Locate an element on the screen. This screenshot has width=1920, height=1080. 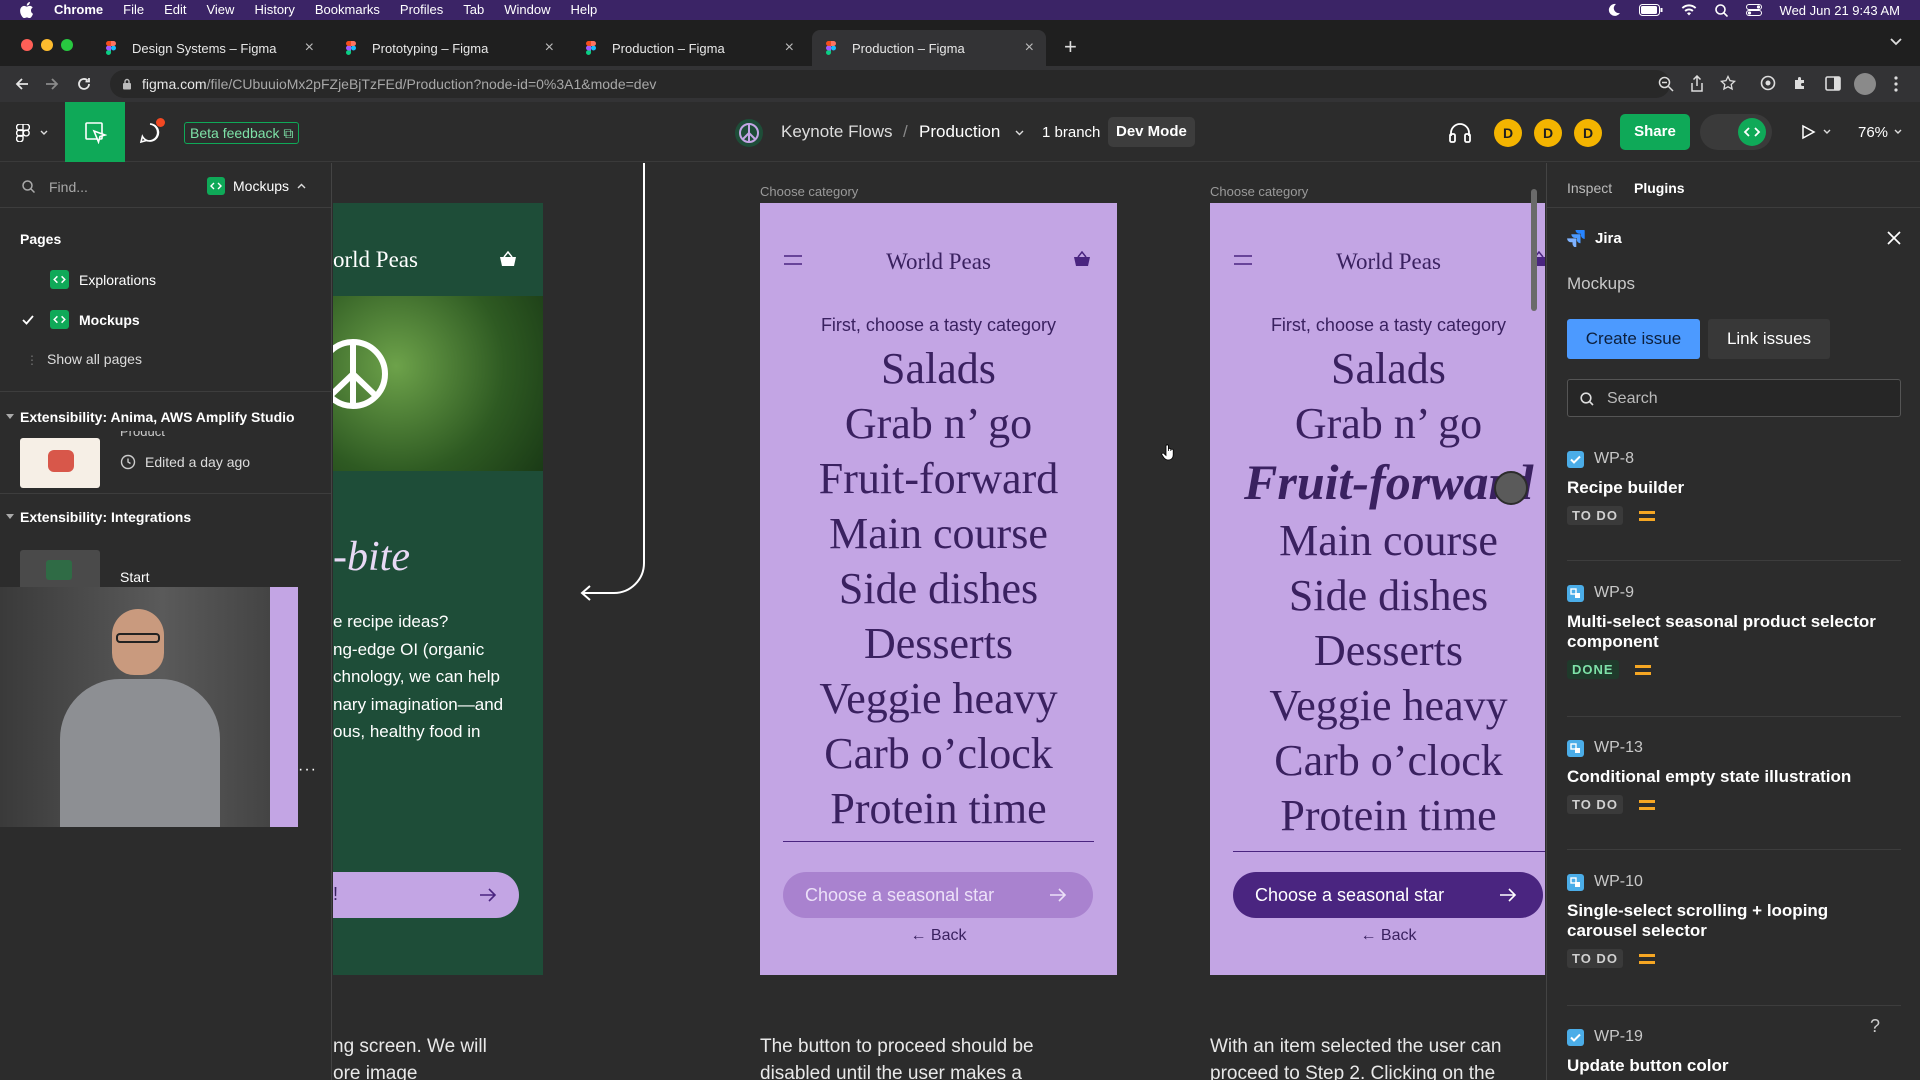
menu-window: Window is located at coordinates (527, 10).